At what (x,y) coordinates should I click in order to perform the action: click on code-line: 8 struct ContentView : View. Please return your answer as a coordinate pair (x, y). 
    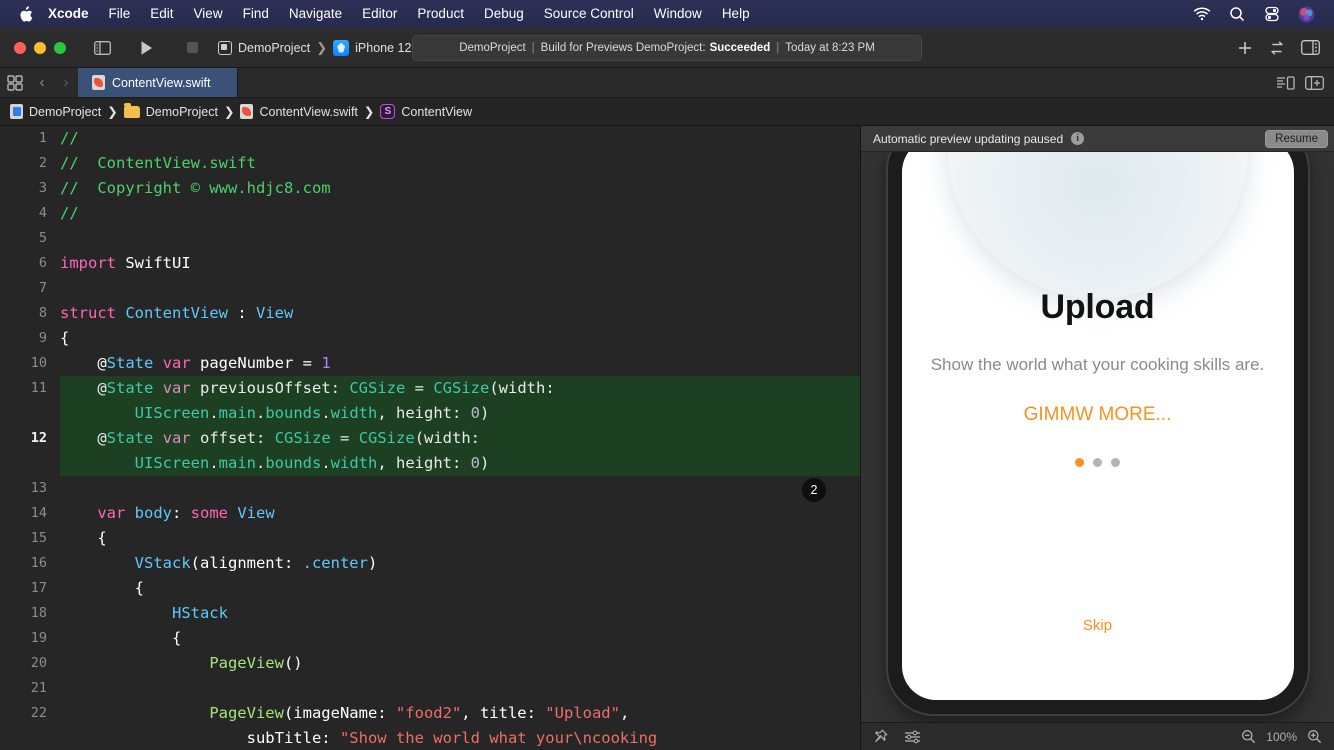
    Looking at the image, I should click on (430, 313).